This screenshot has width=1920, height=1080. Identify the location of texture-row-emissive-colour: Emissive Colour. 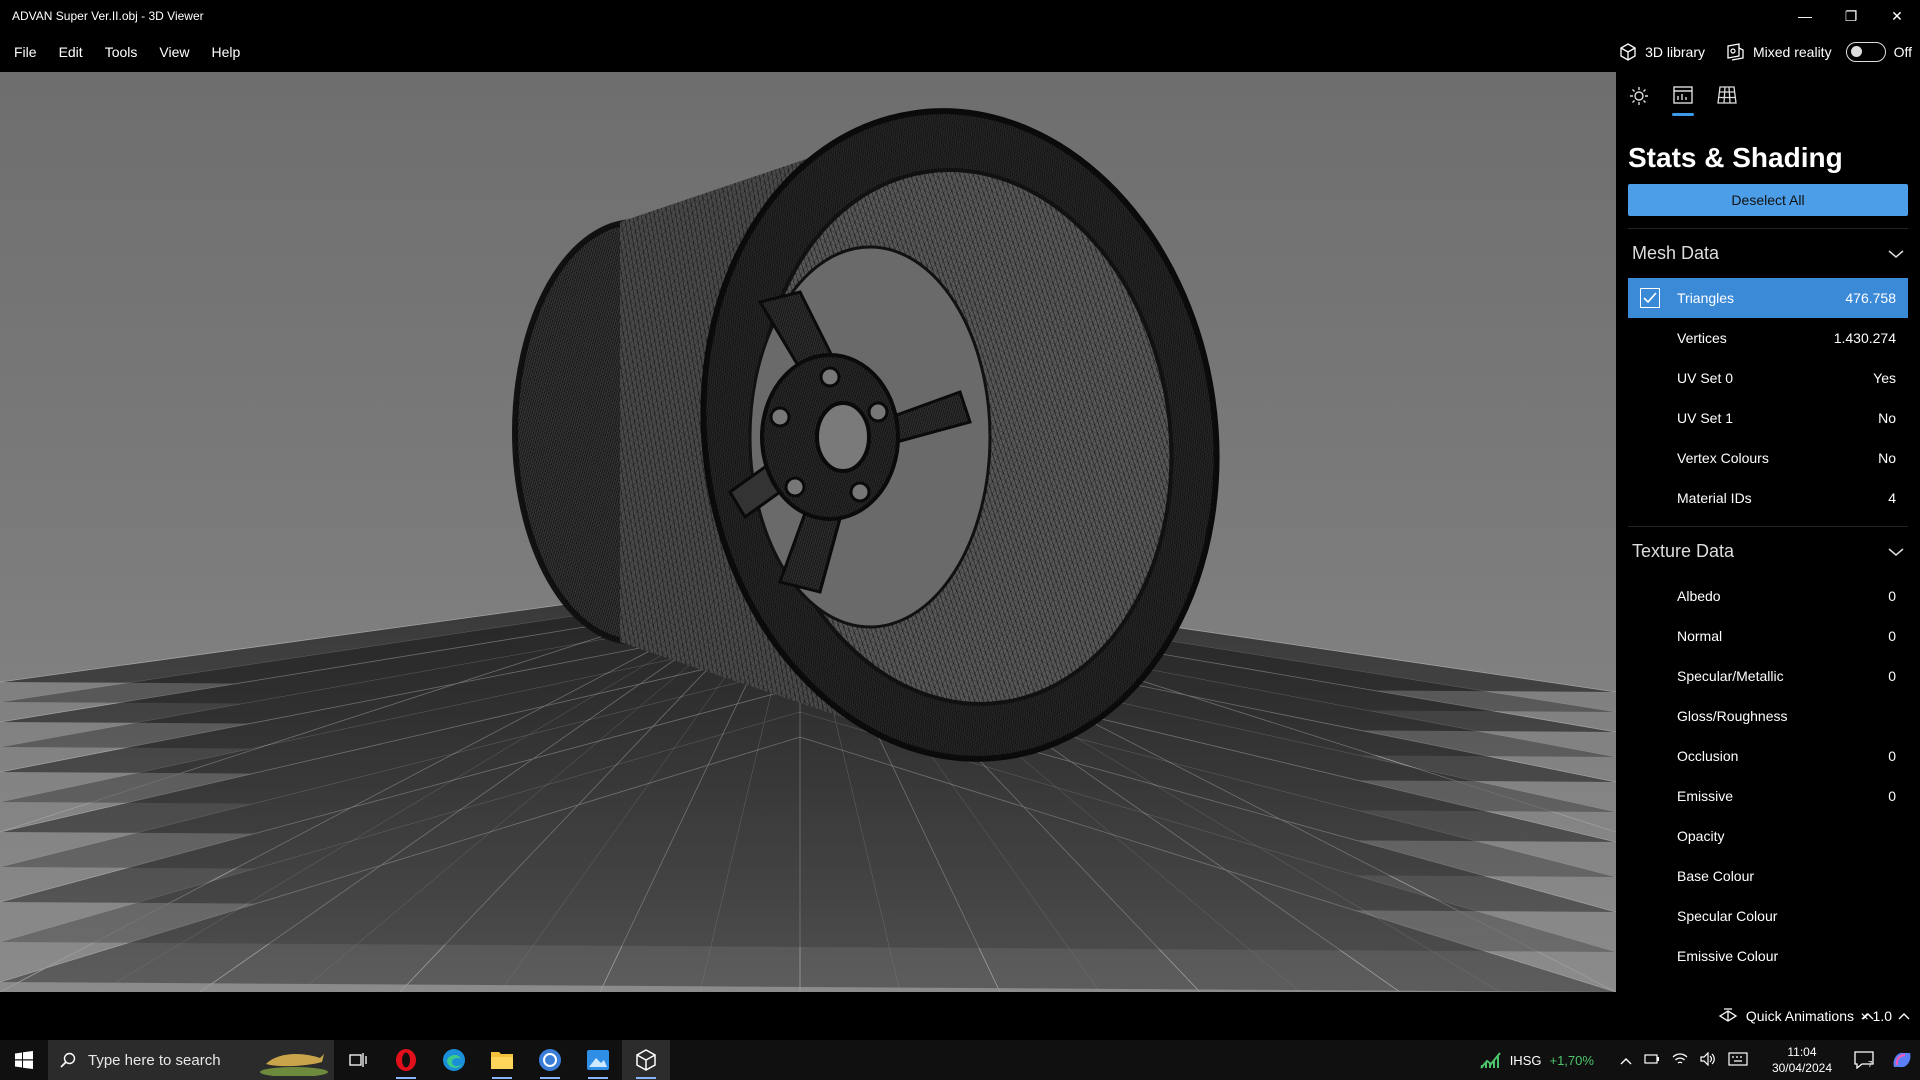
(1768, 956).